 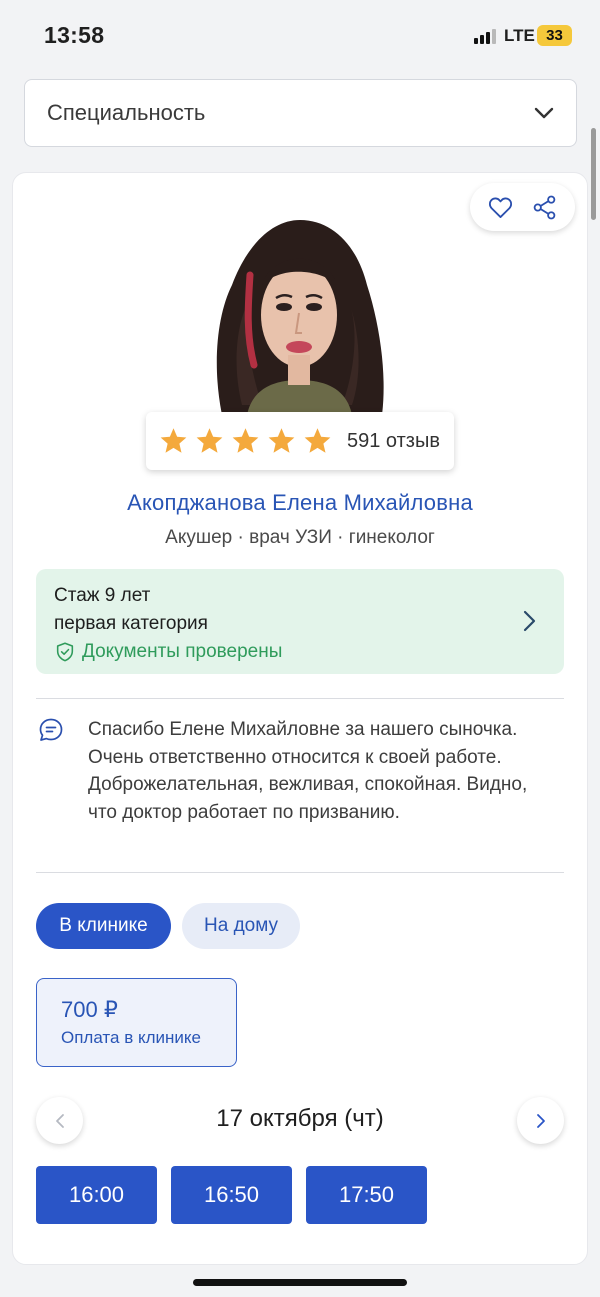 What do you see at coordinates (74, 35) in the screenshot?
I see `status-time: 13:58` at bounding box center [74, 35].